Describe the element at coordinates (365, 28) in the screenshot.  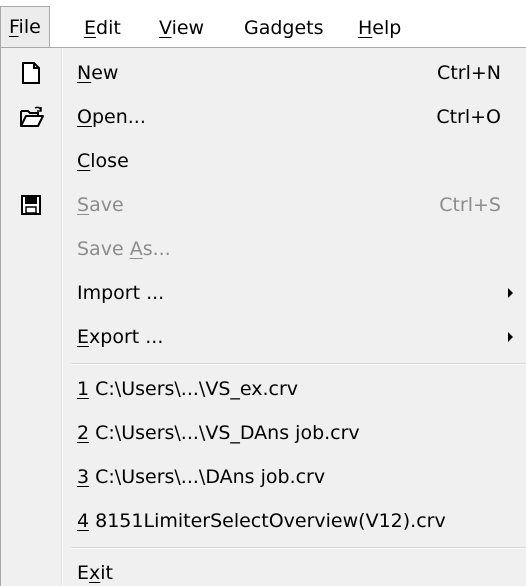
I see `menu-help-mnemonic: H` at that location.